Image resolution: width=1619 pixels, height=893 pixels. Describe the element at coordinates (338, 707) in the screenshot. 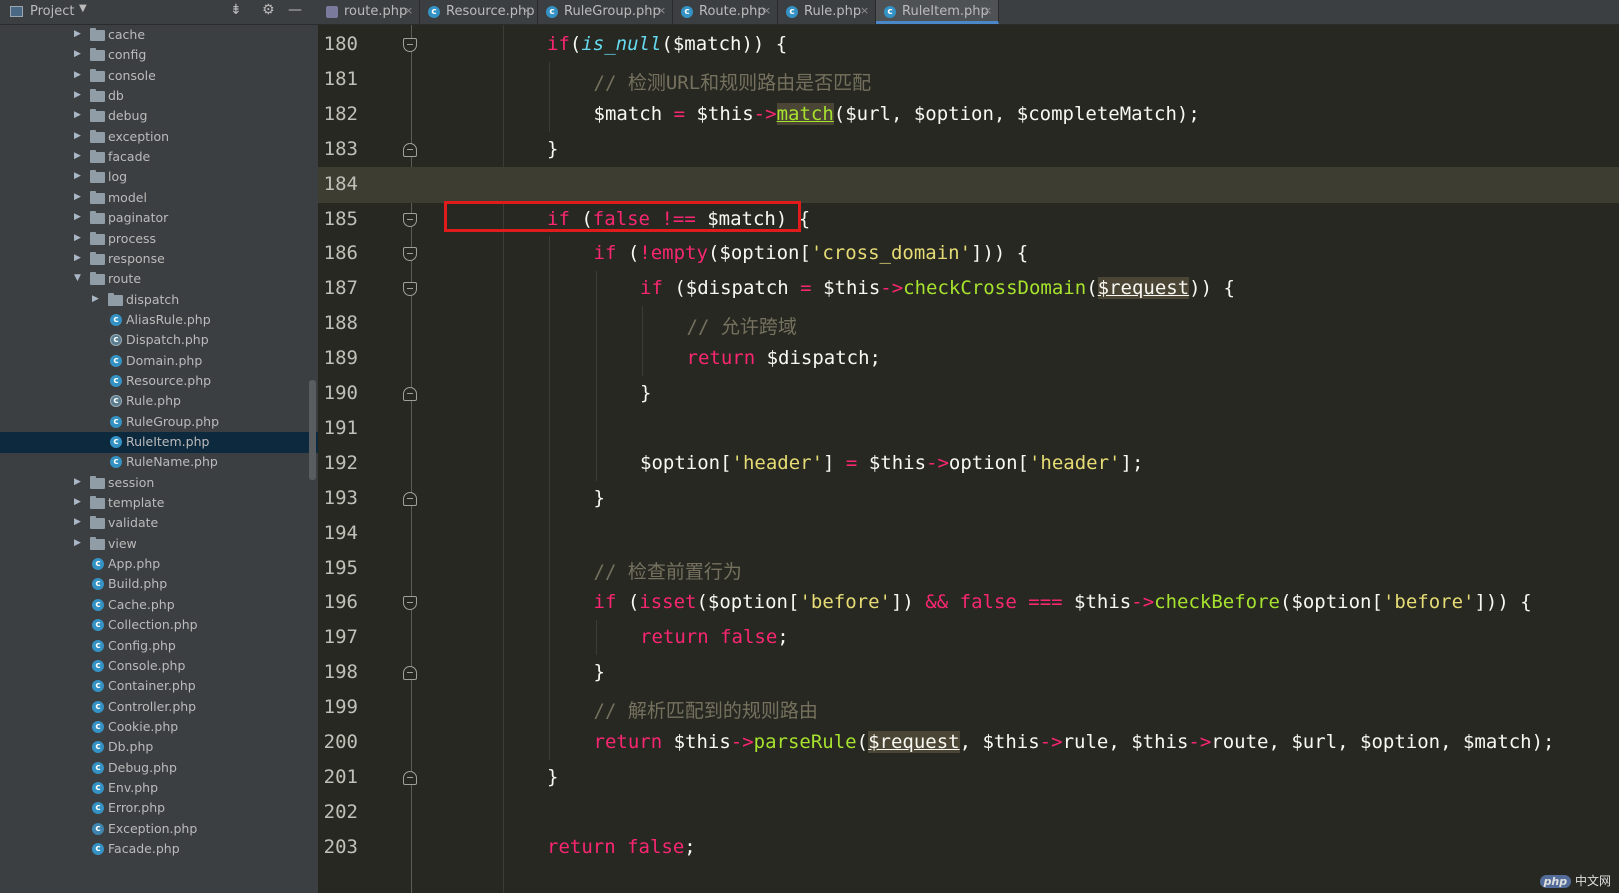

I see `line-number: 199` at that location.